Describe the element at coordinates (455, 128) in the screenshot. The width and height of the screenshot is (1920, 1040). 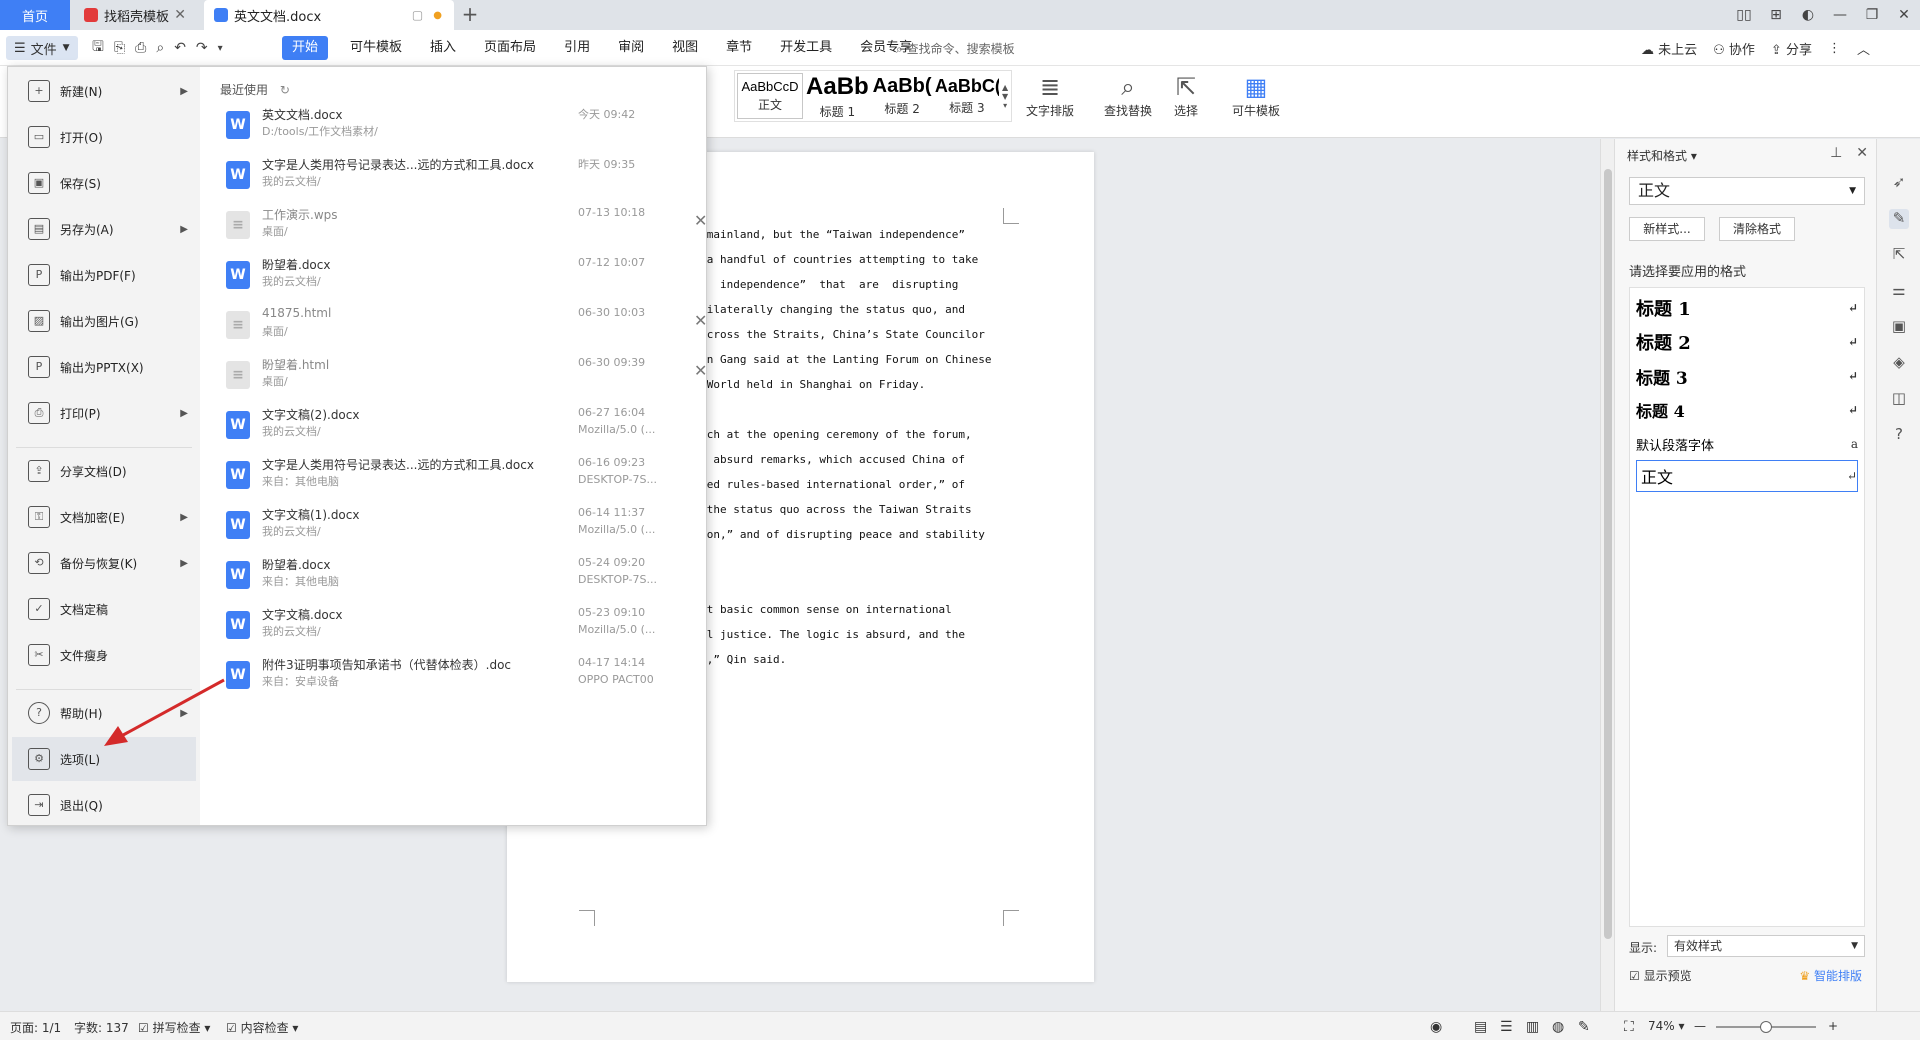
I see `recent-file-item: W 英文文档.docx D:/tools/工作文档素材/今天 09:42` at that location.